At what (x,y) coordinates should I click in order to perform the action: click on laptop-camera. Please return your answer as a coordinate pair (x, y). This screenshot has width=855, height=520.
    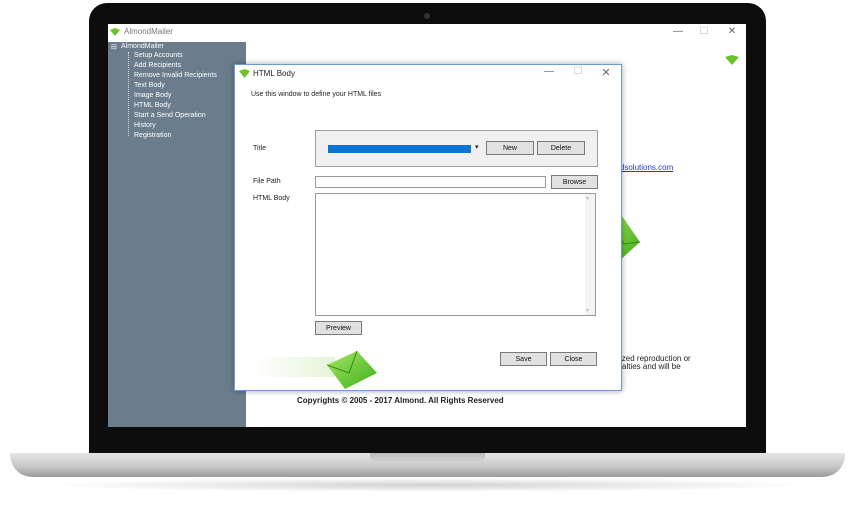
    Looking at the image, I should click on (427, 16).